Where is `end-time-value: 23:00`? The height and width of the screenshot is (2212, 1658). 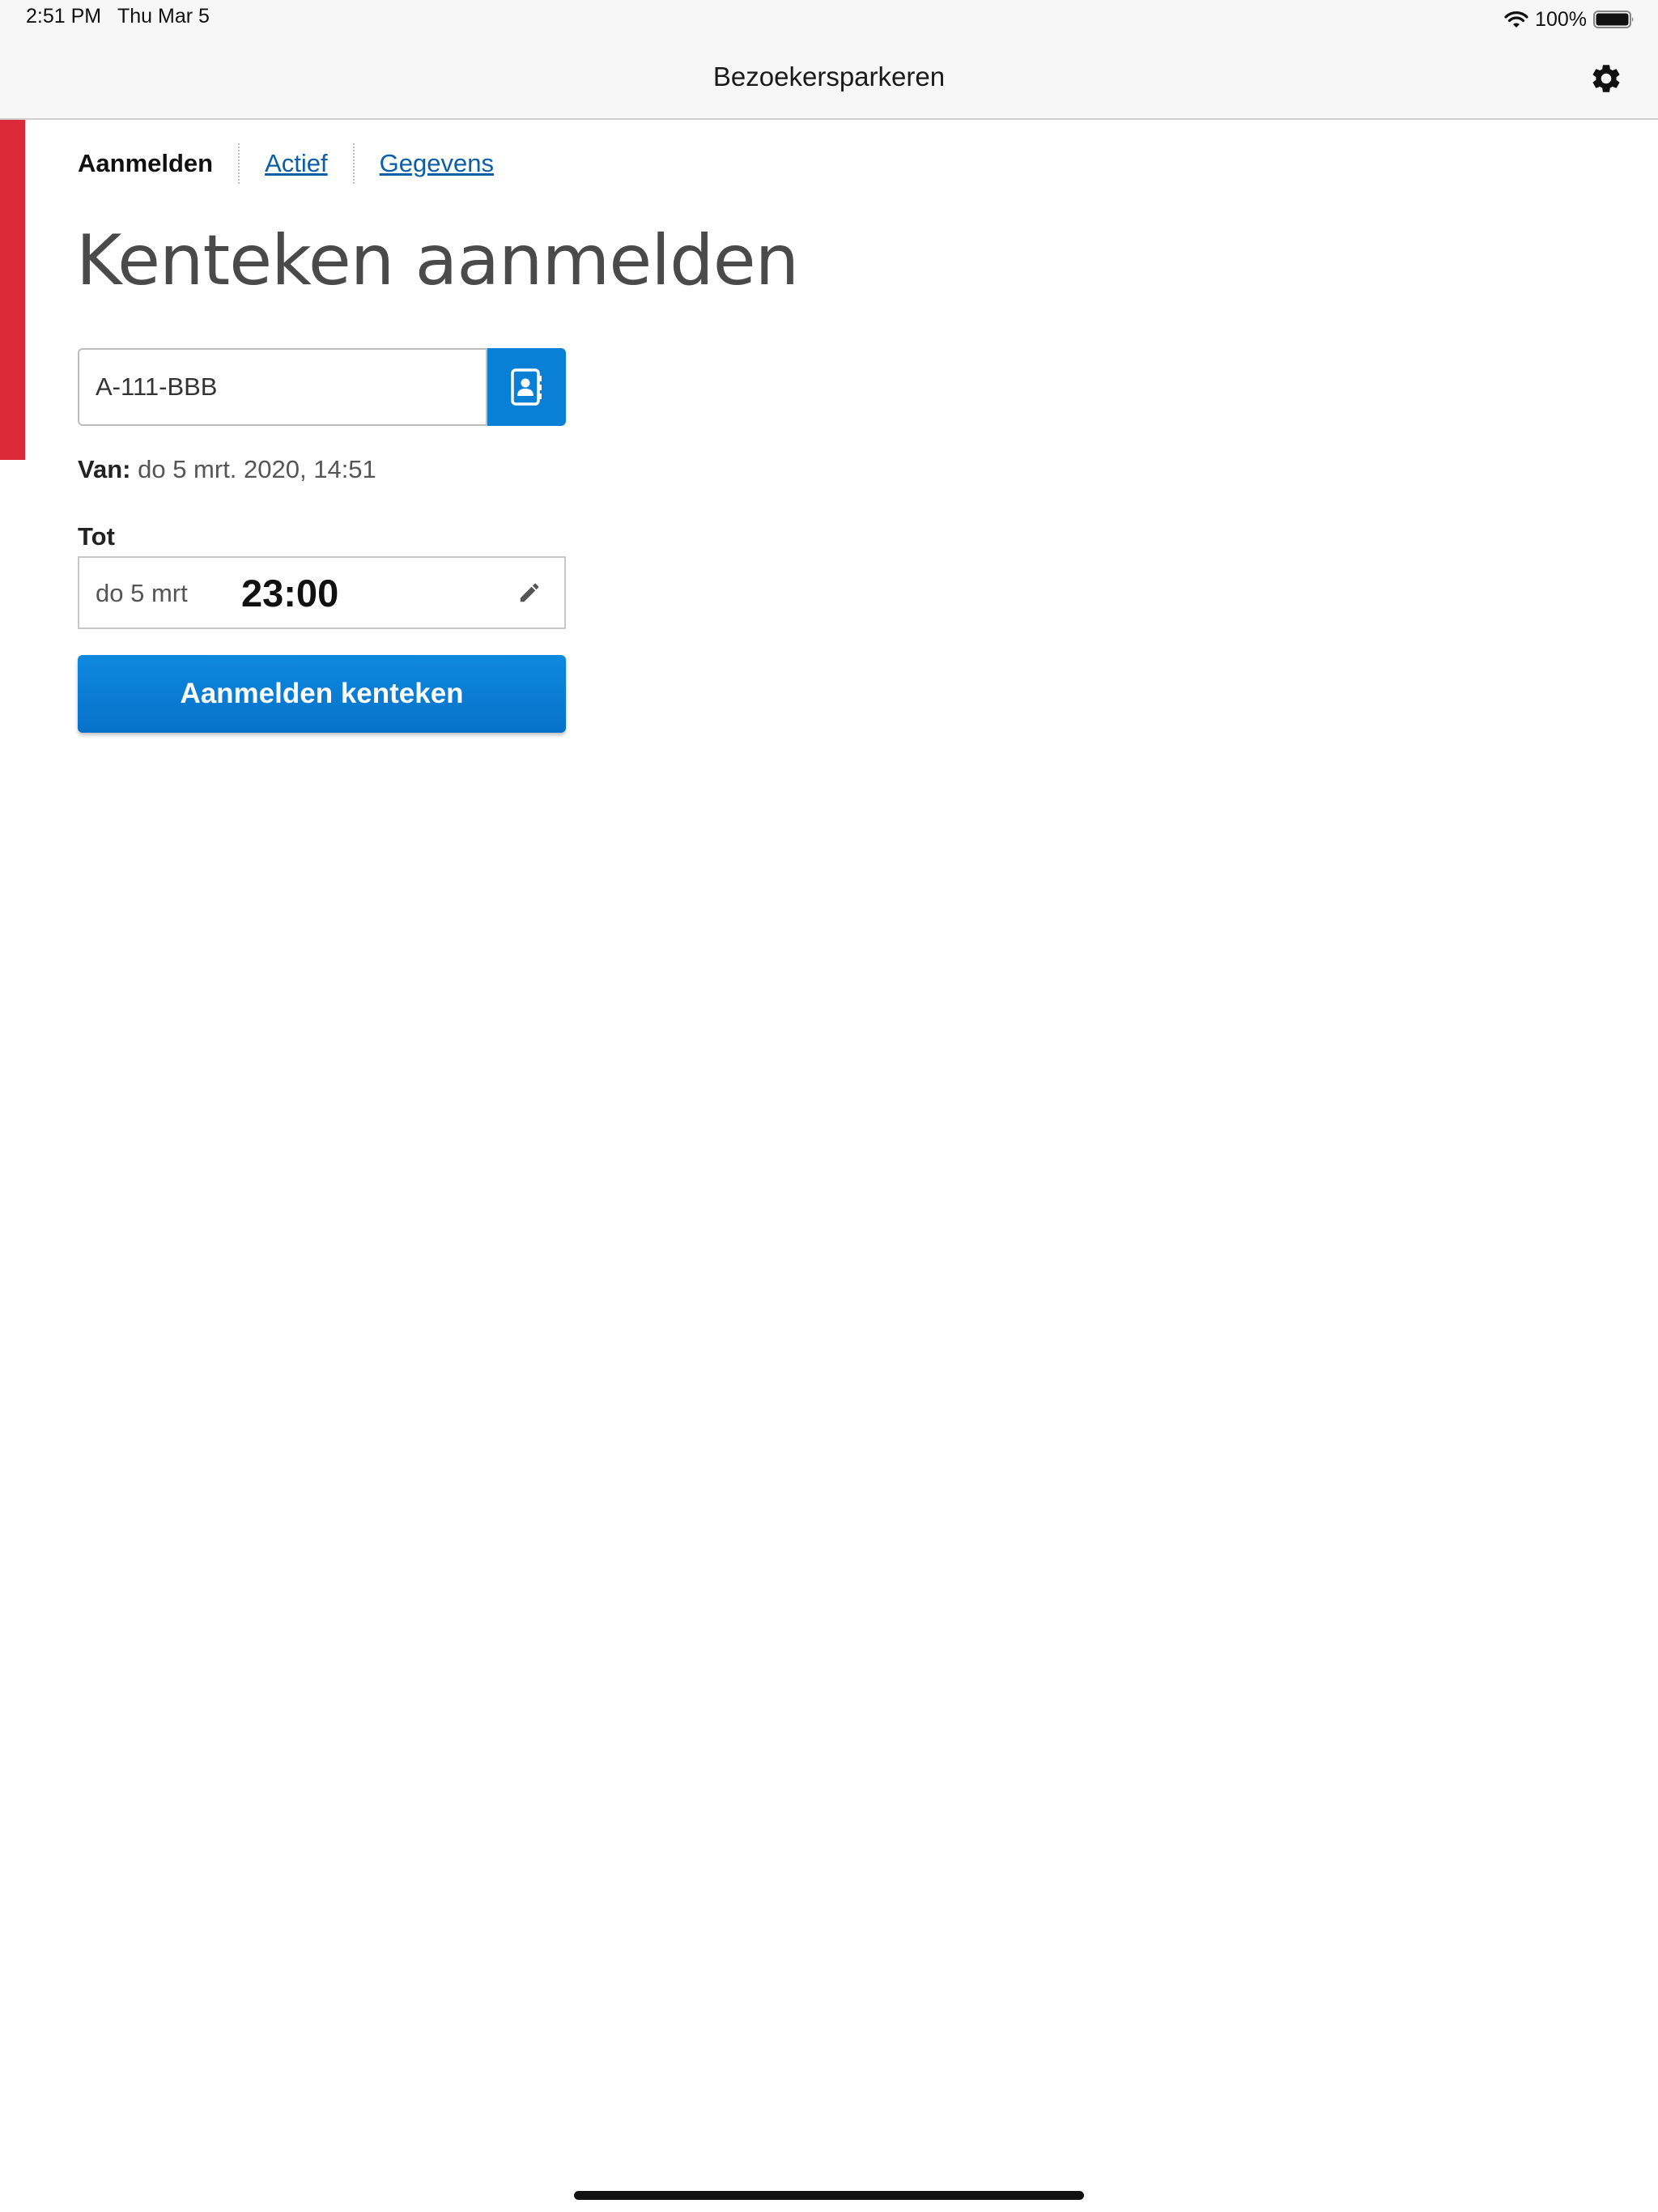 end-time-value: 23:00 is located at coordinates (290, 594).